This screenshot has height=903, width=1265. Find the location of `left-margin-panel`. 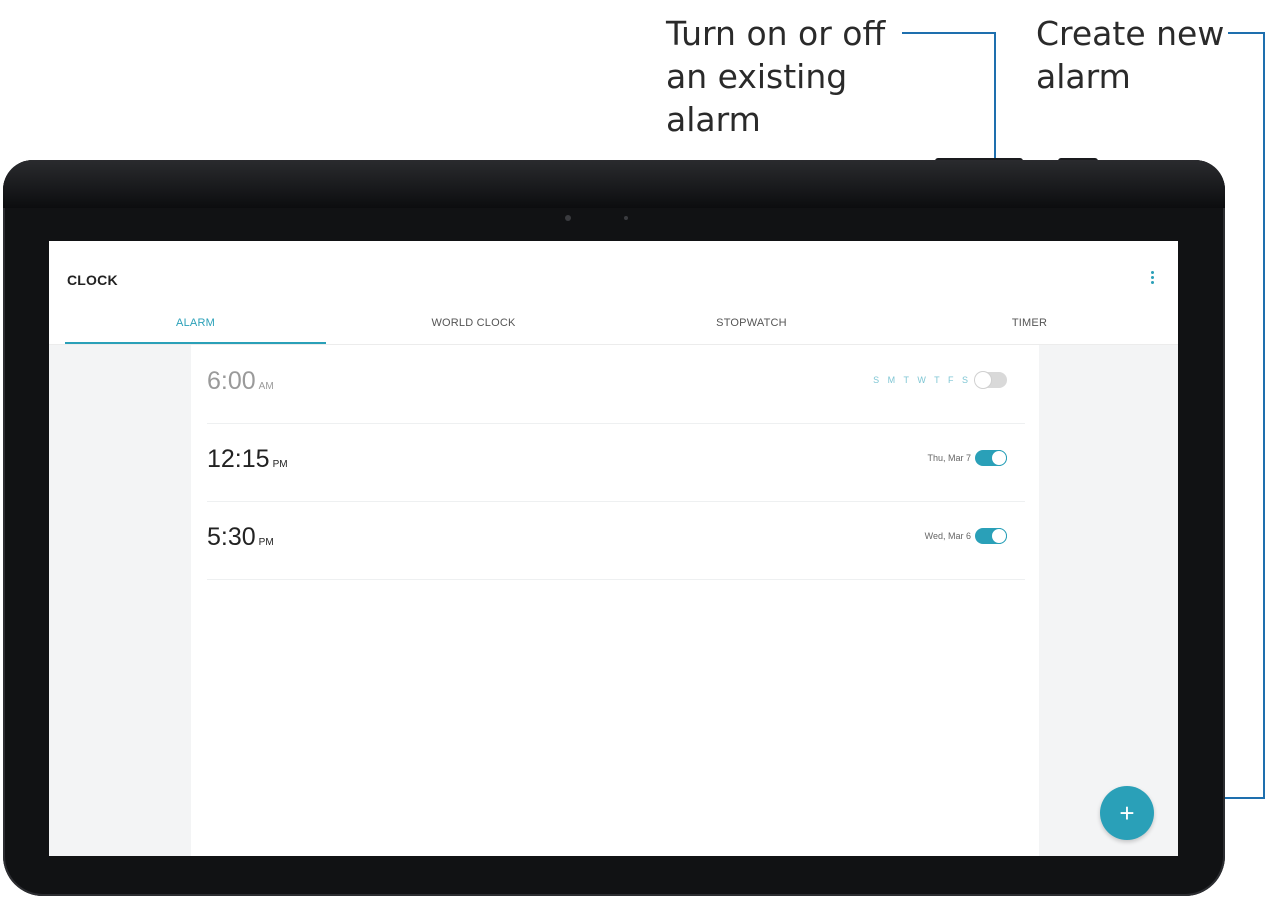

left-margin-panel is located at coordinates (120, 600).